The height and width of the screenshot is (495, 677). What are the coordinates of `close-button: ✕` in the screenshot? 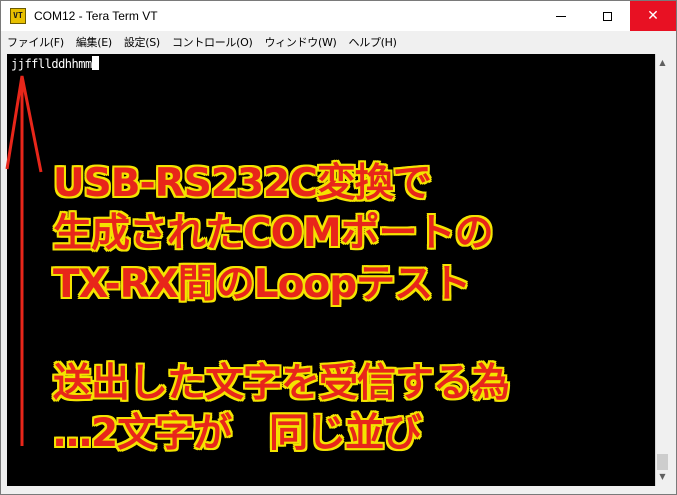 It's located at (653, 16).